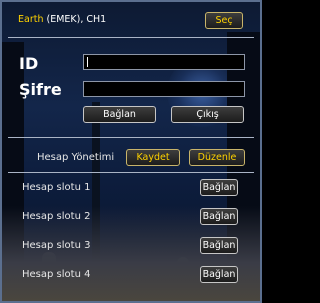 The width and height of the screenshot is (320, 303). Describe the element at coordinates (87, 62) in the screenshot. I see `text-caret` at that location.